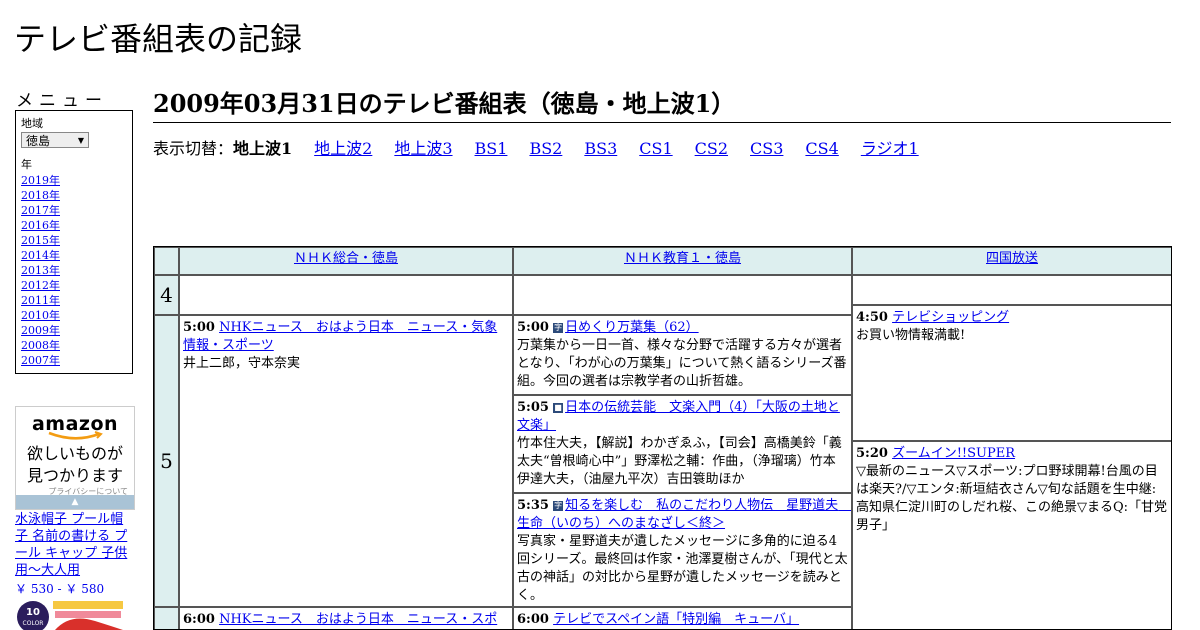 The width and height of the screenshot is (1200, 630). Describe the element at coordinates (40, 285) in the screenshot. I see `year-link: 2012年` at that location.